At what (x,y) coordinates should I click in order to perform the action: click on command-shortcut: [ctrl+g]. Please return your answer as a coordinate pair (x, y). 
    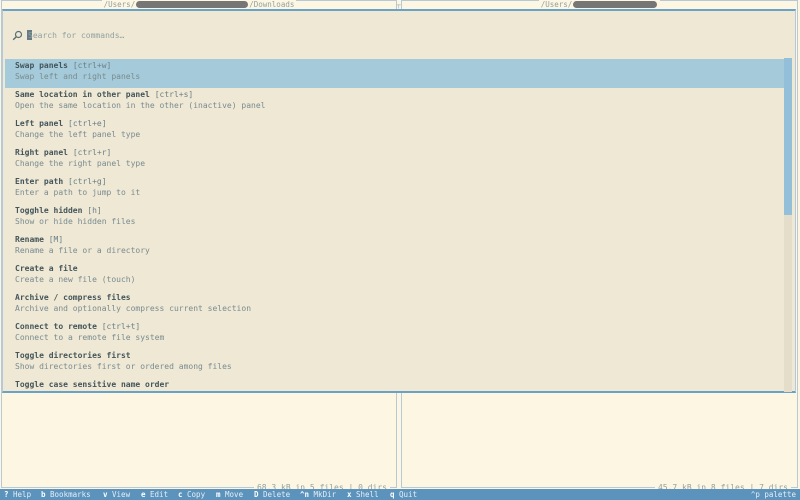
    Looking at the image, I should click on (87, 181).